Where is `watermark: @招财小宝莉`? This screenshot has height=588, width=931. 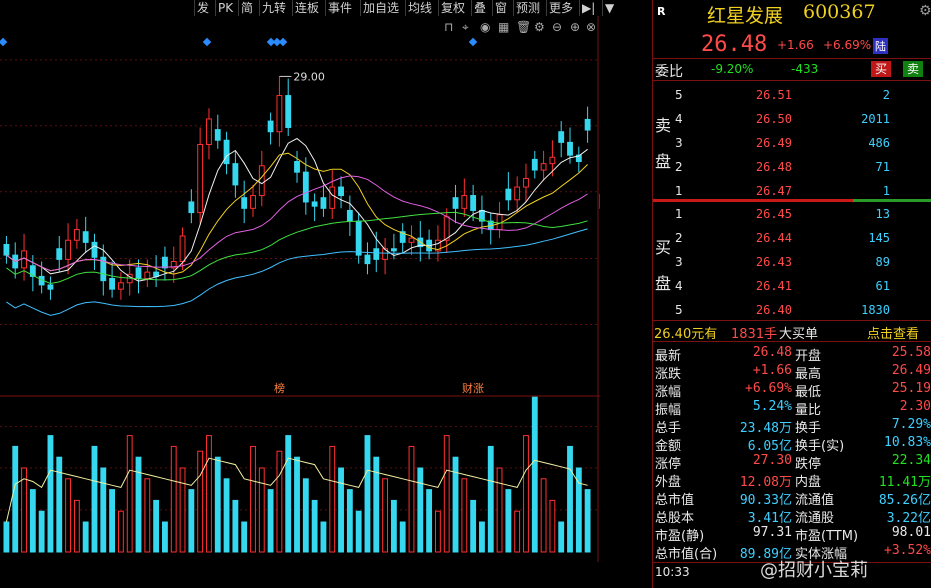
watermark: @招财小宝莉 is located at coordinates (814, 570).